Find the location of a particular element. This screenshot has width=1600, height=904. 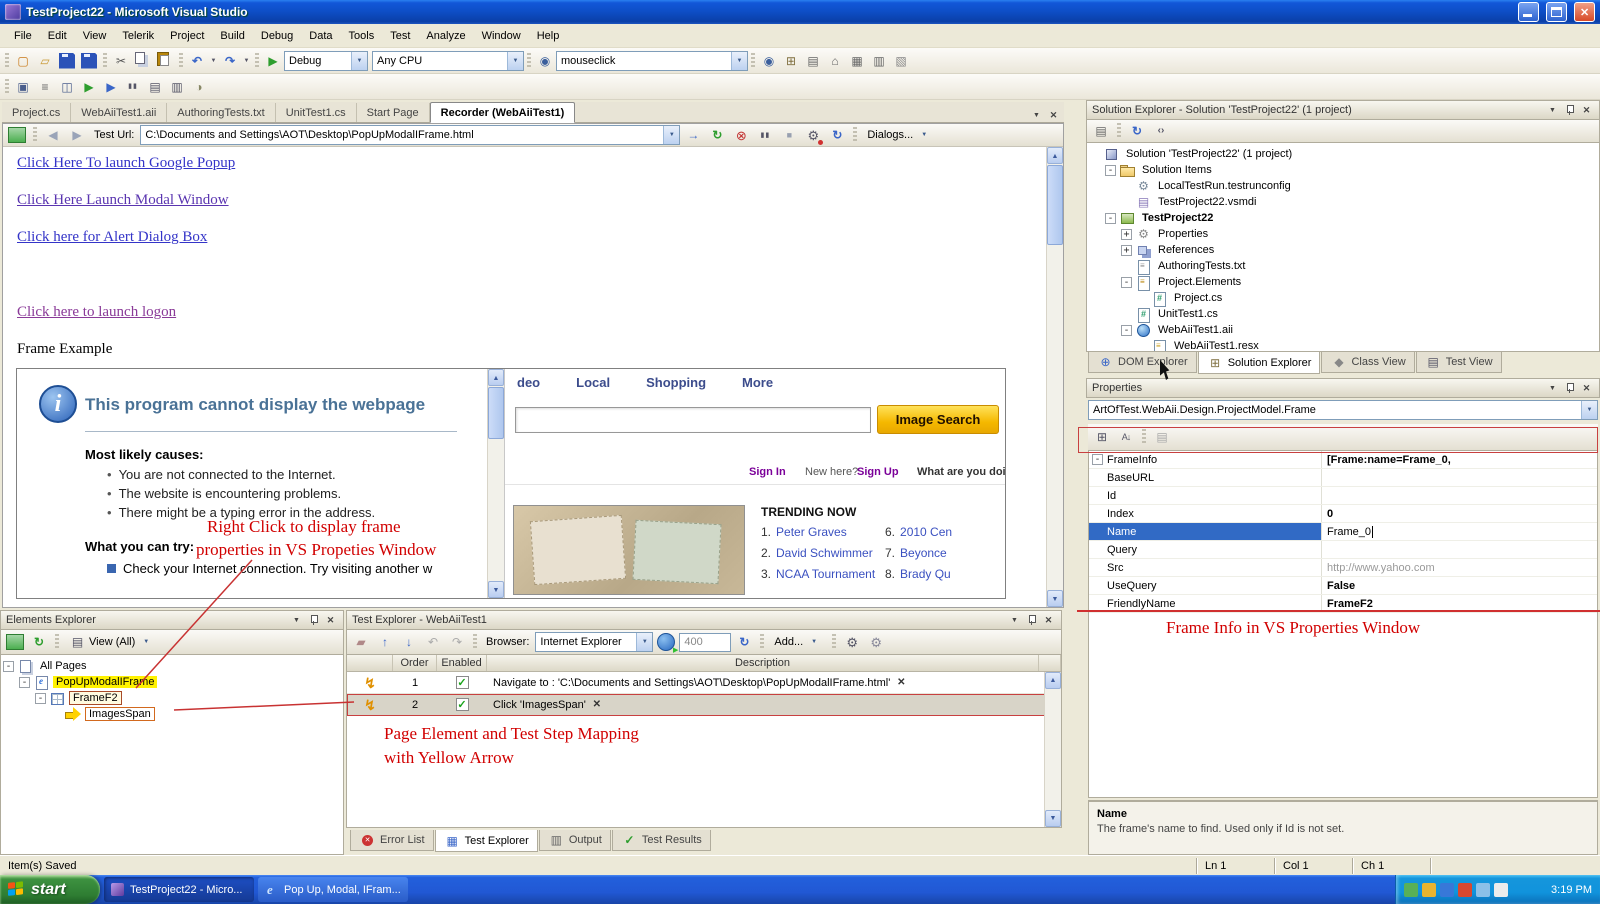

tree-item-label: WebAiiTest1.aii is located at coordinates (1195, 330).